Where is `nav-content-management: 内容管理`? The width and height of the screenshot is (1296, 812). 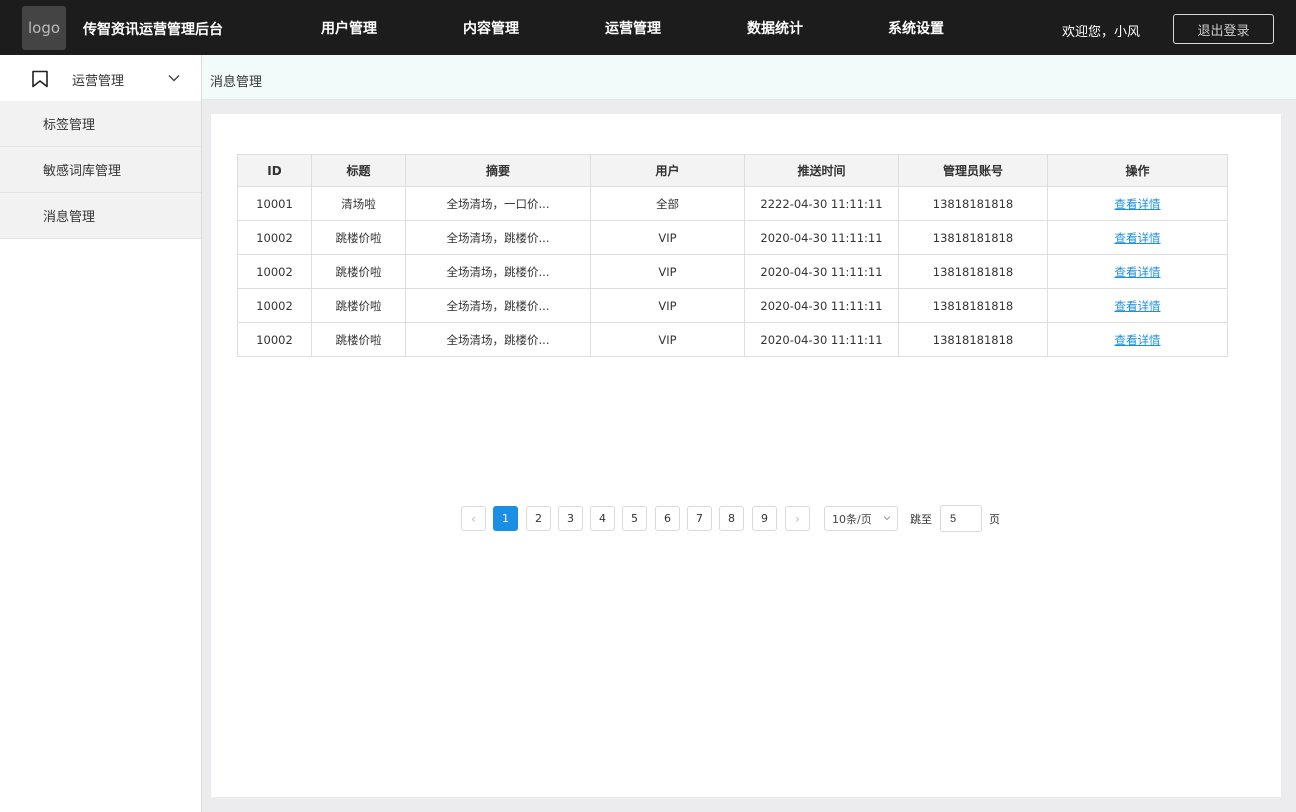 nav-content-management: 内容管理 is located at coordinates (491, 28).